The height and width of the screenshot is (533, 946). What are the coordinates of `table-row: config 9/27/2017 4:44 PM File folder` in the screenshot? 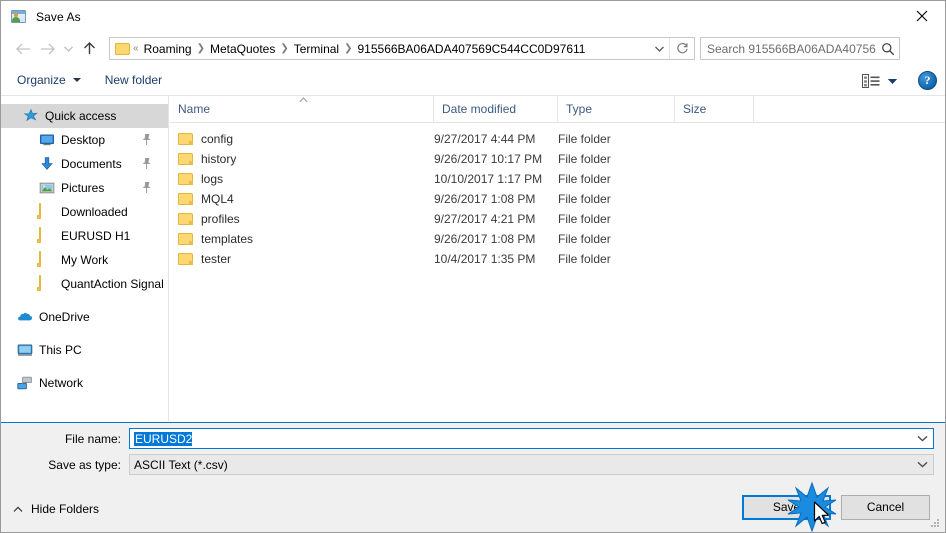 It's located at (557, 139).